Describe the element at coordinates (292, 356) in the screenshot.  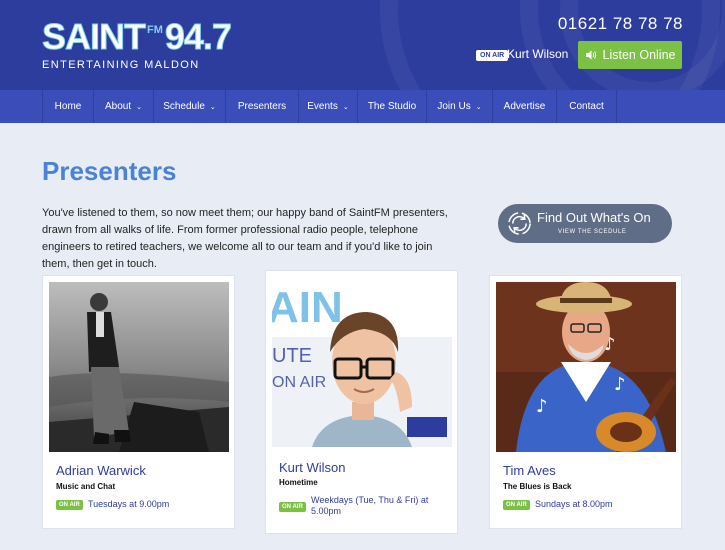
I see `svg-text: UTE` at that location.